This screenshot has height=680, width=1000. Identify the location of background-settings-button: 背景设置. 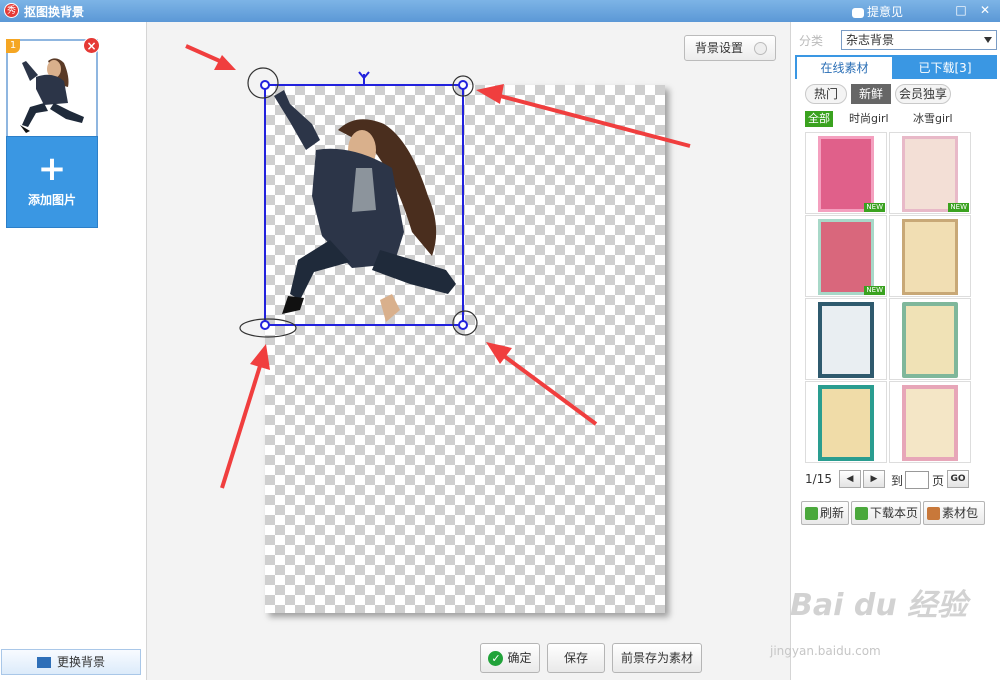
(730, 48).